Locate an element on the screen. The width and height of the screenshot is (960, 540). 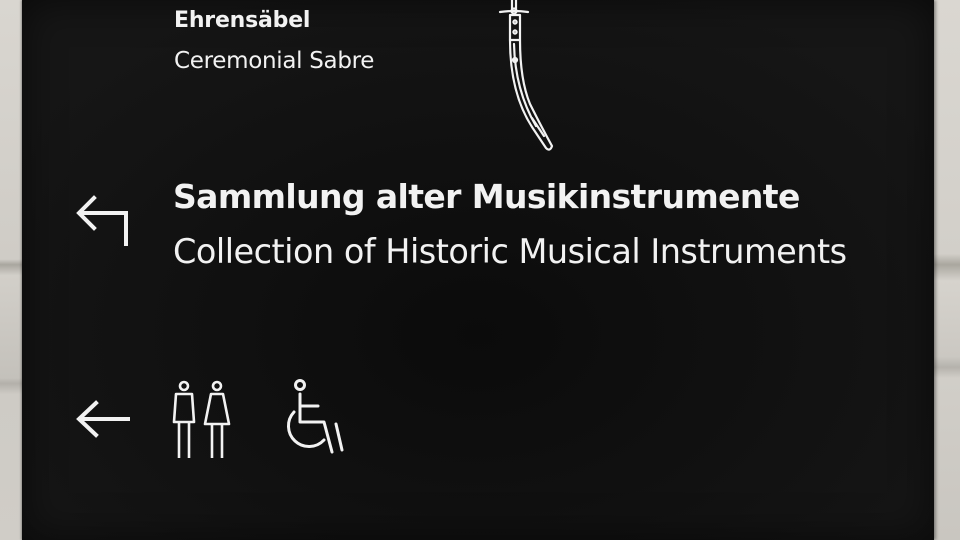
wheelchair-icon is located at coordinates (315, 416).